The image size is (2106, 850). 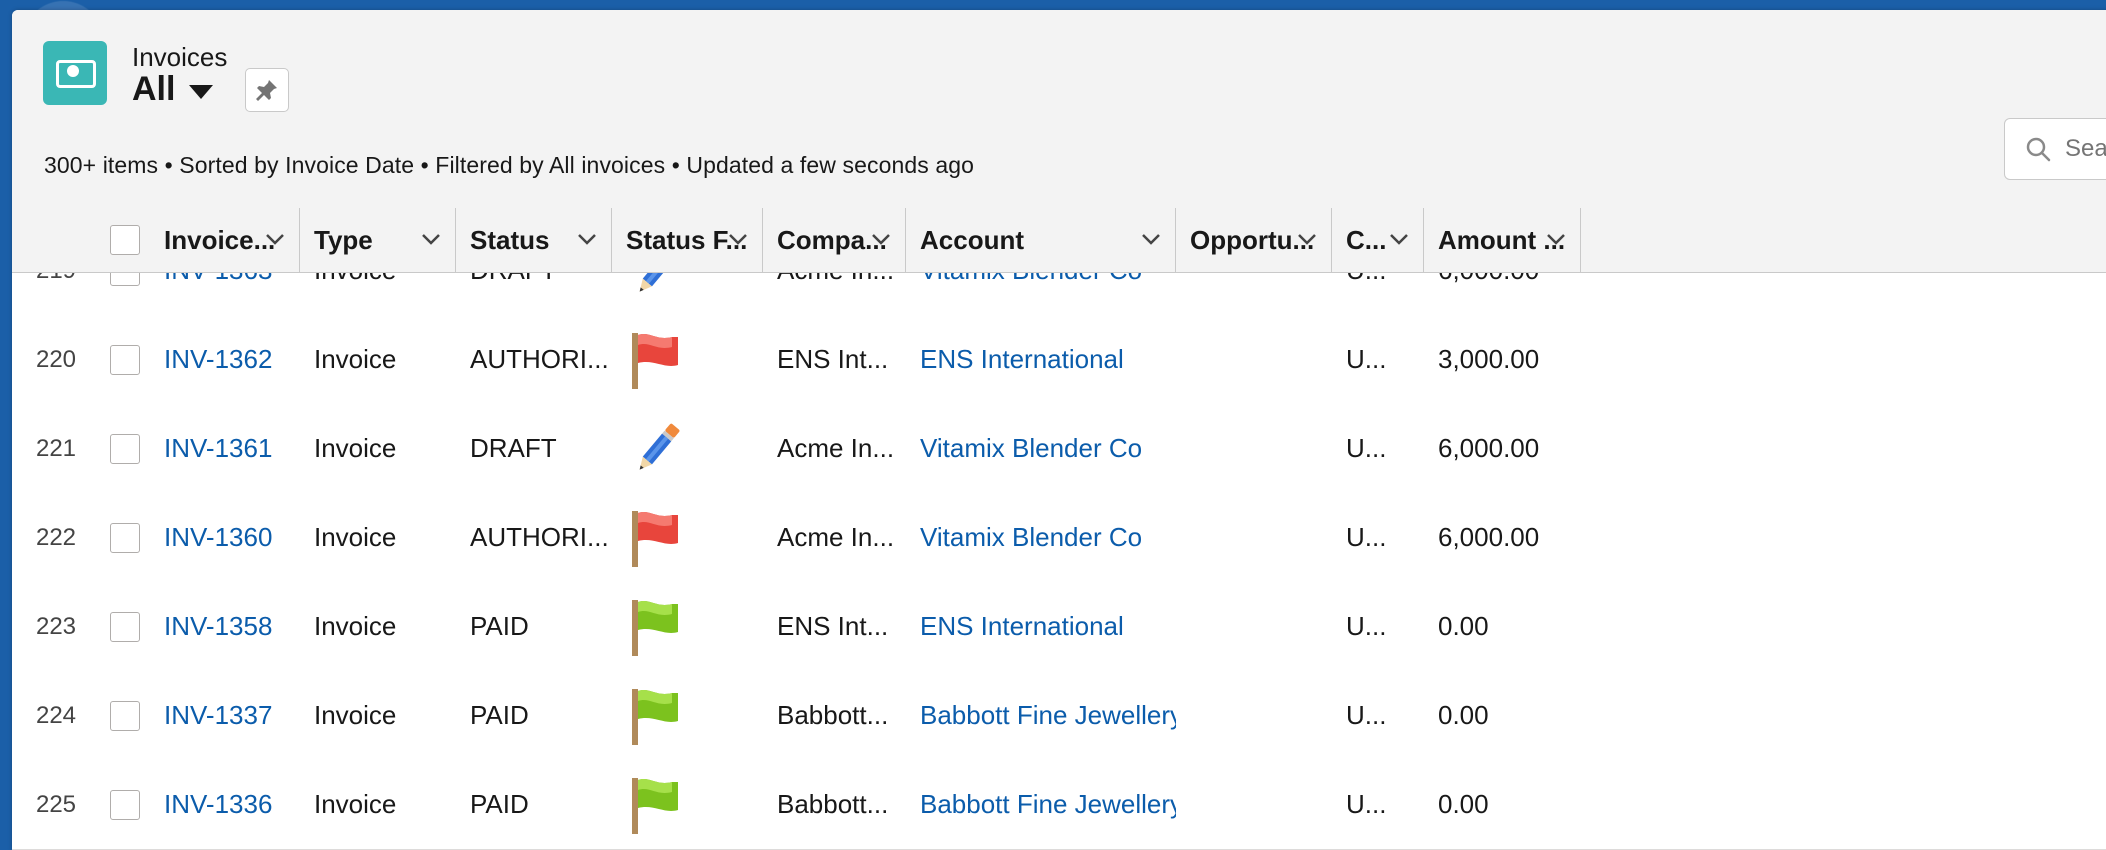 What do you see at coordinates (657, 449) in the screenshot?
I see `pencil-icon` at bounding box center [657, 449].